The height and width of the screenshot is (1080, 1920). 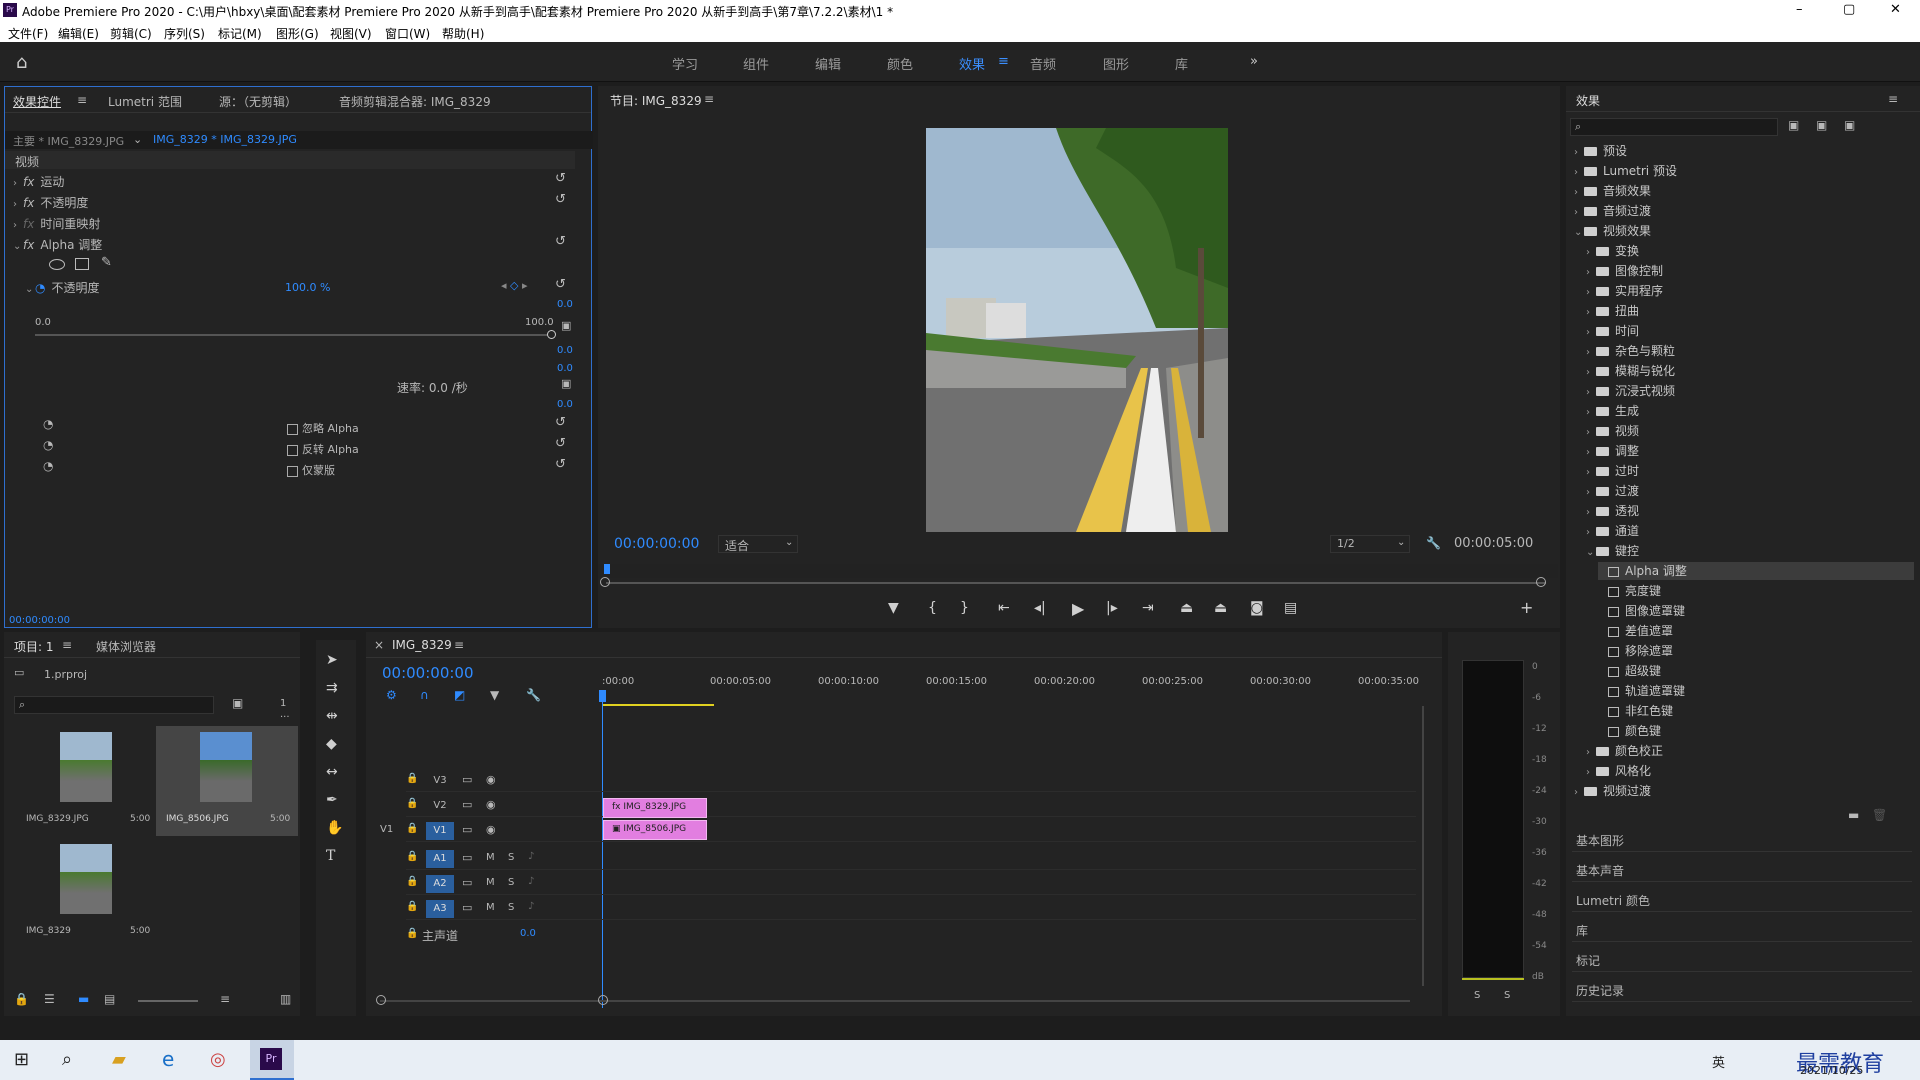 What do you see at coordinates (1853, 815) in the screenshot?
I see `new-bin-icon: ▬` at bounding box center [1853, 815].